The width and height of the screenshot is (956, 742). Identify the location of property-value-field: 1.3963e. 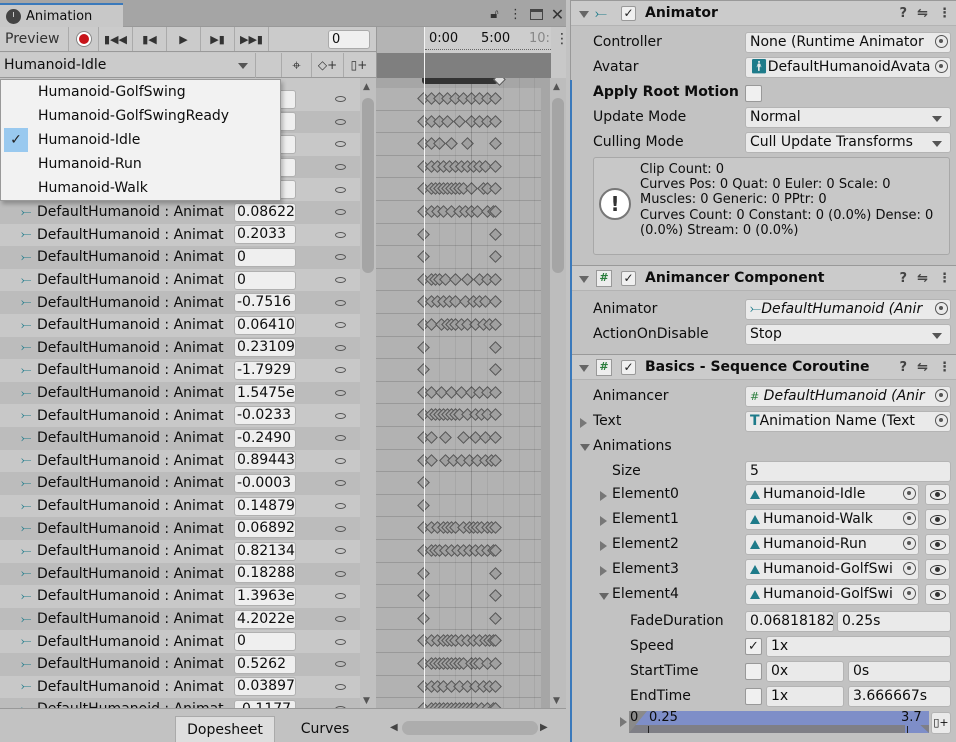
(265, 596).